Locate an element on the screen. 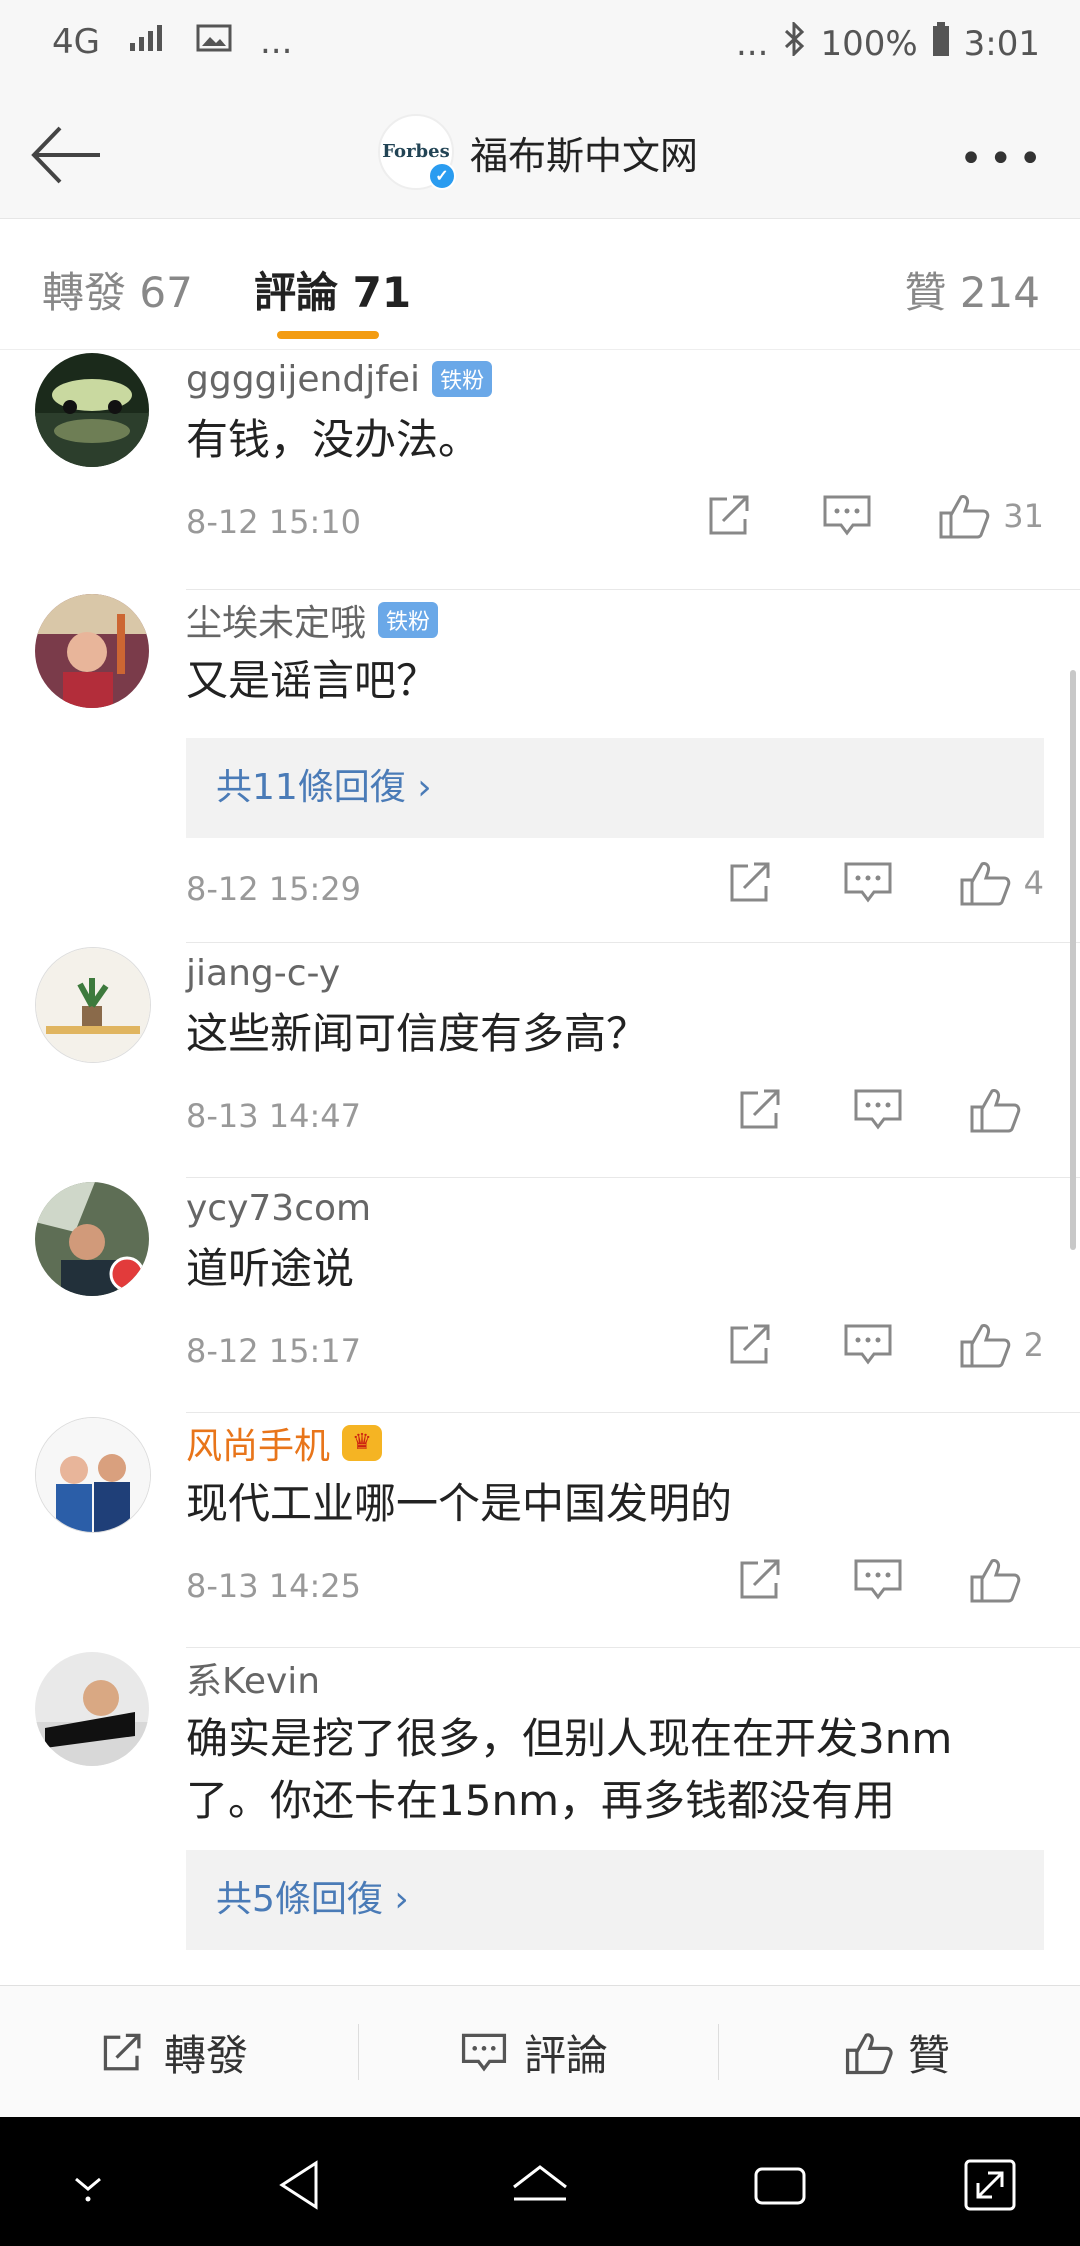 This screenshot has width=1080, height=2246. clock: 3:01 is located at coordinates (1001, 43).